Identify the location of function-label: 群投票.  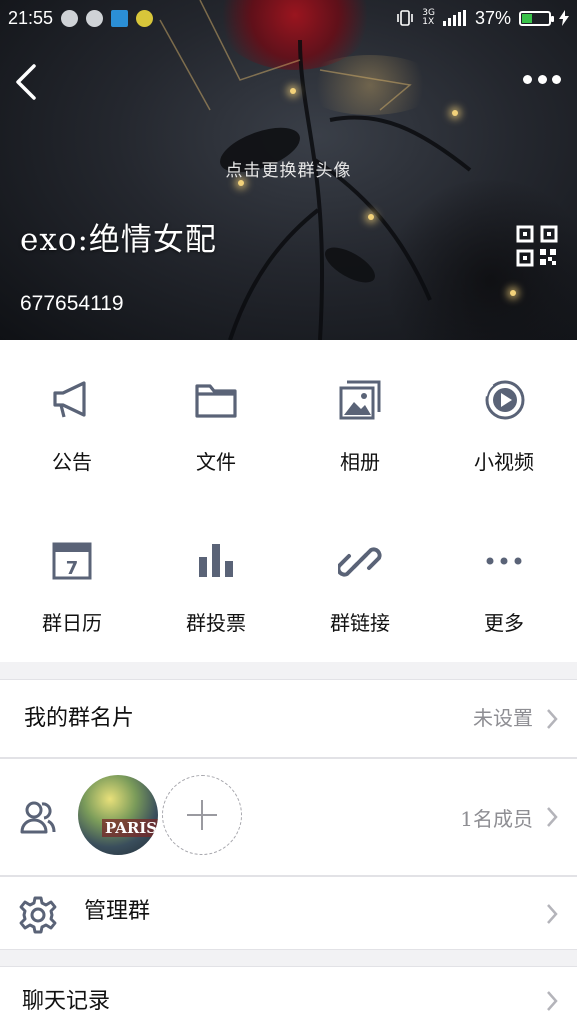
(216, 623).